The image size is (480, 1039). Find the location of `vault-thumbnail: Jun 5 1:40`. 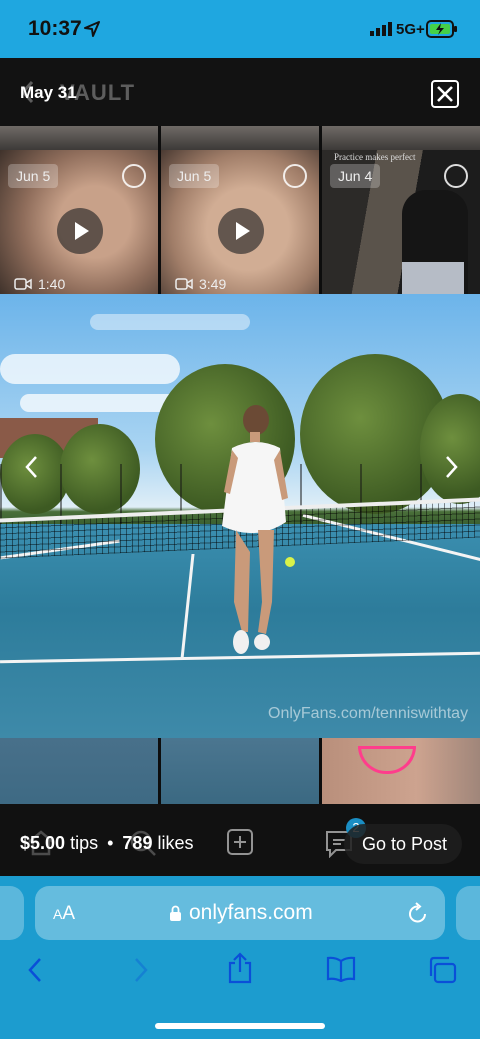

vault-thumbnail: Jun 5 1:40 is located at coordinates (79, 222).